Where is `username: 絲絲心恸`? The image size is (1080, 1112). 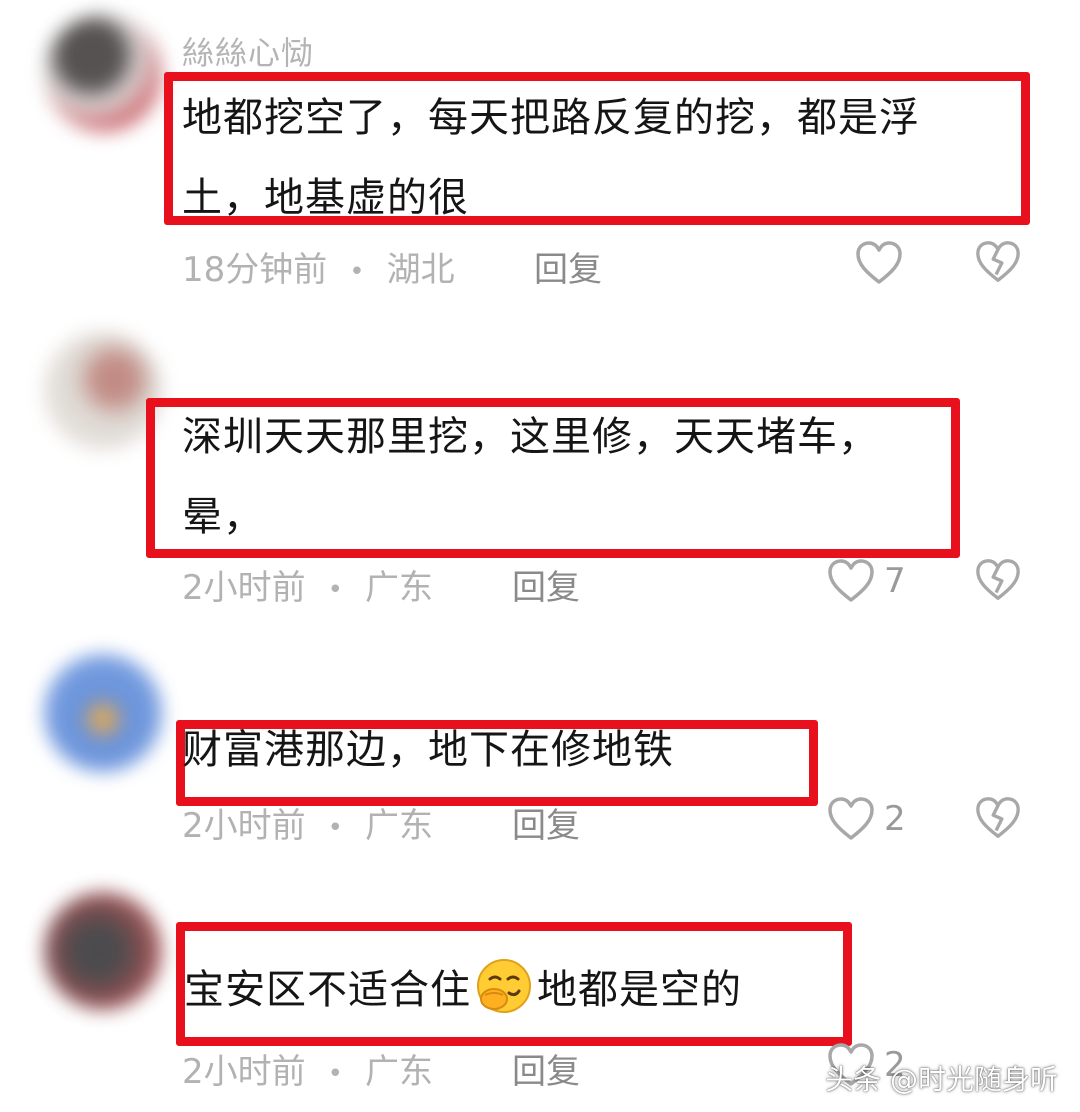
username: 絲絲心恸 is located at coordinates (248, 51).